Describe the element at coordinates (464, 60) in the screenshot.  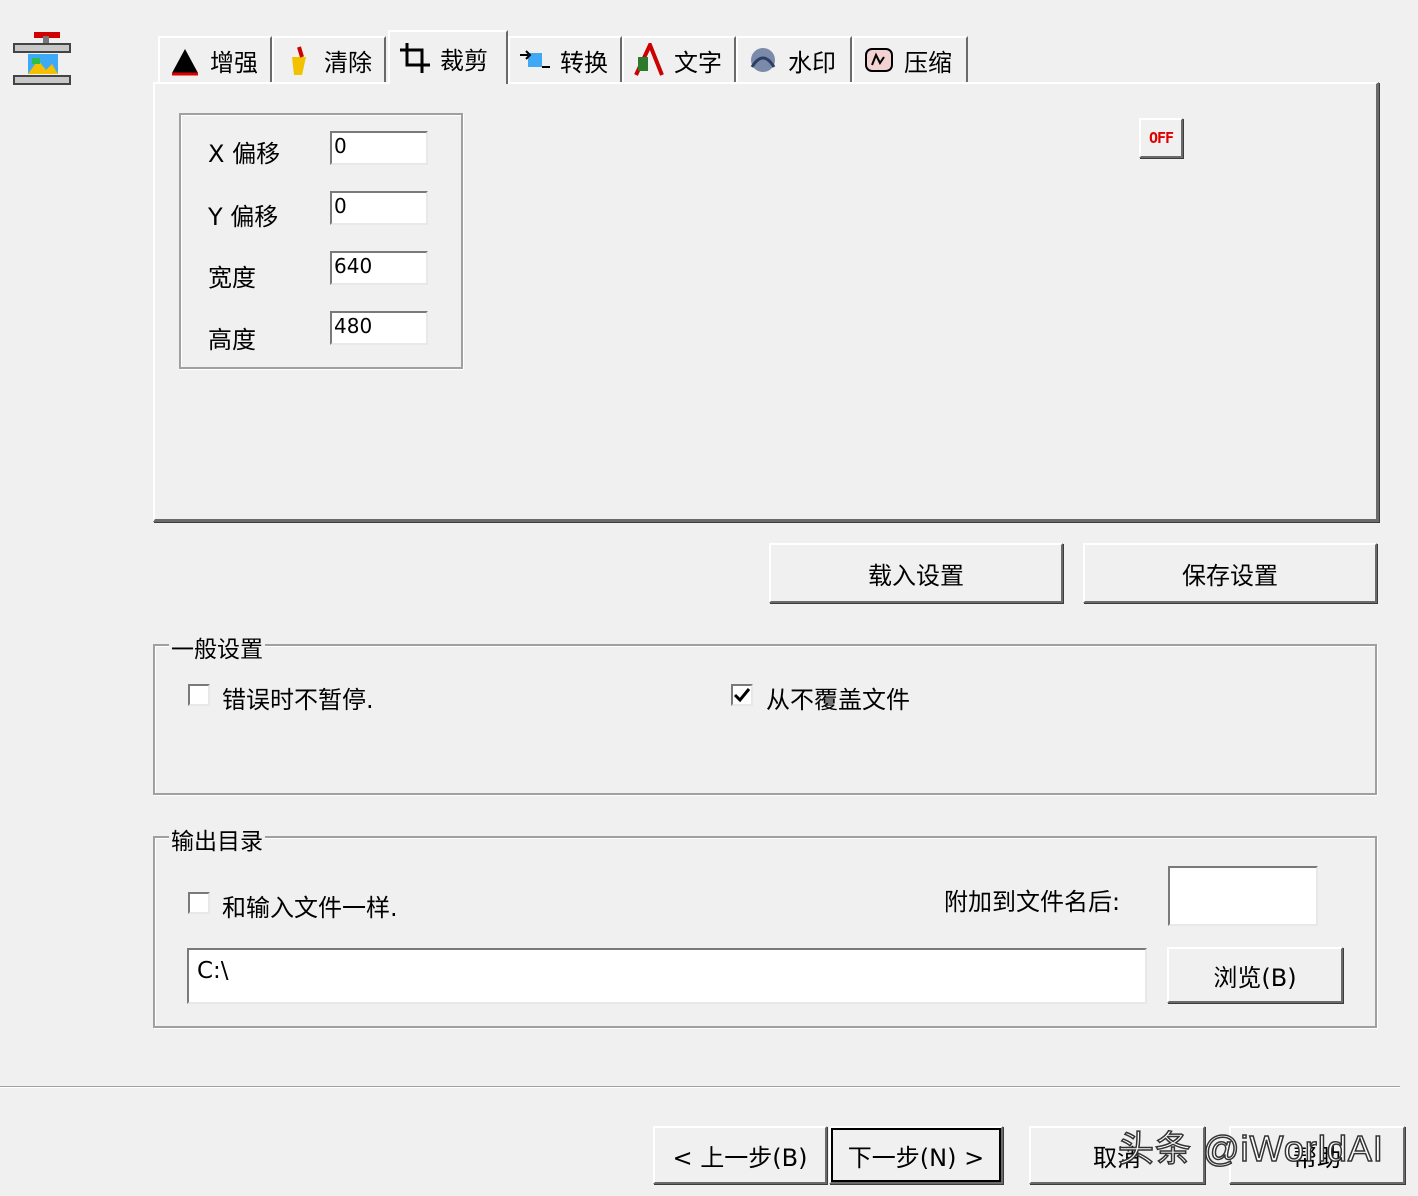
I see `tab-label: 裁剪` at that location.